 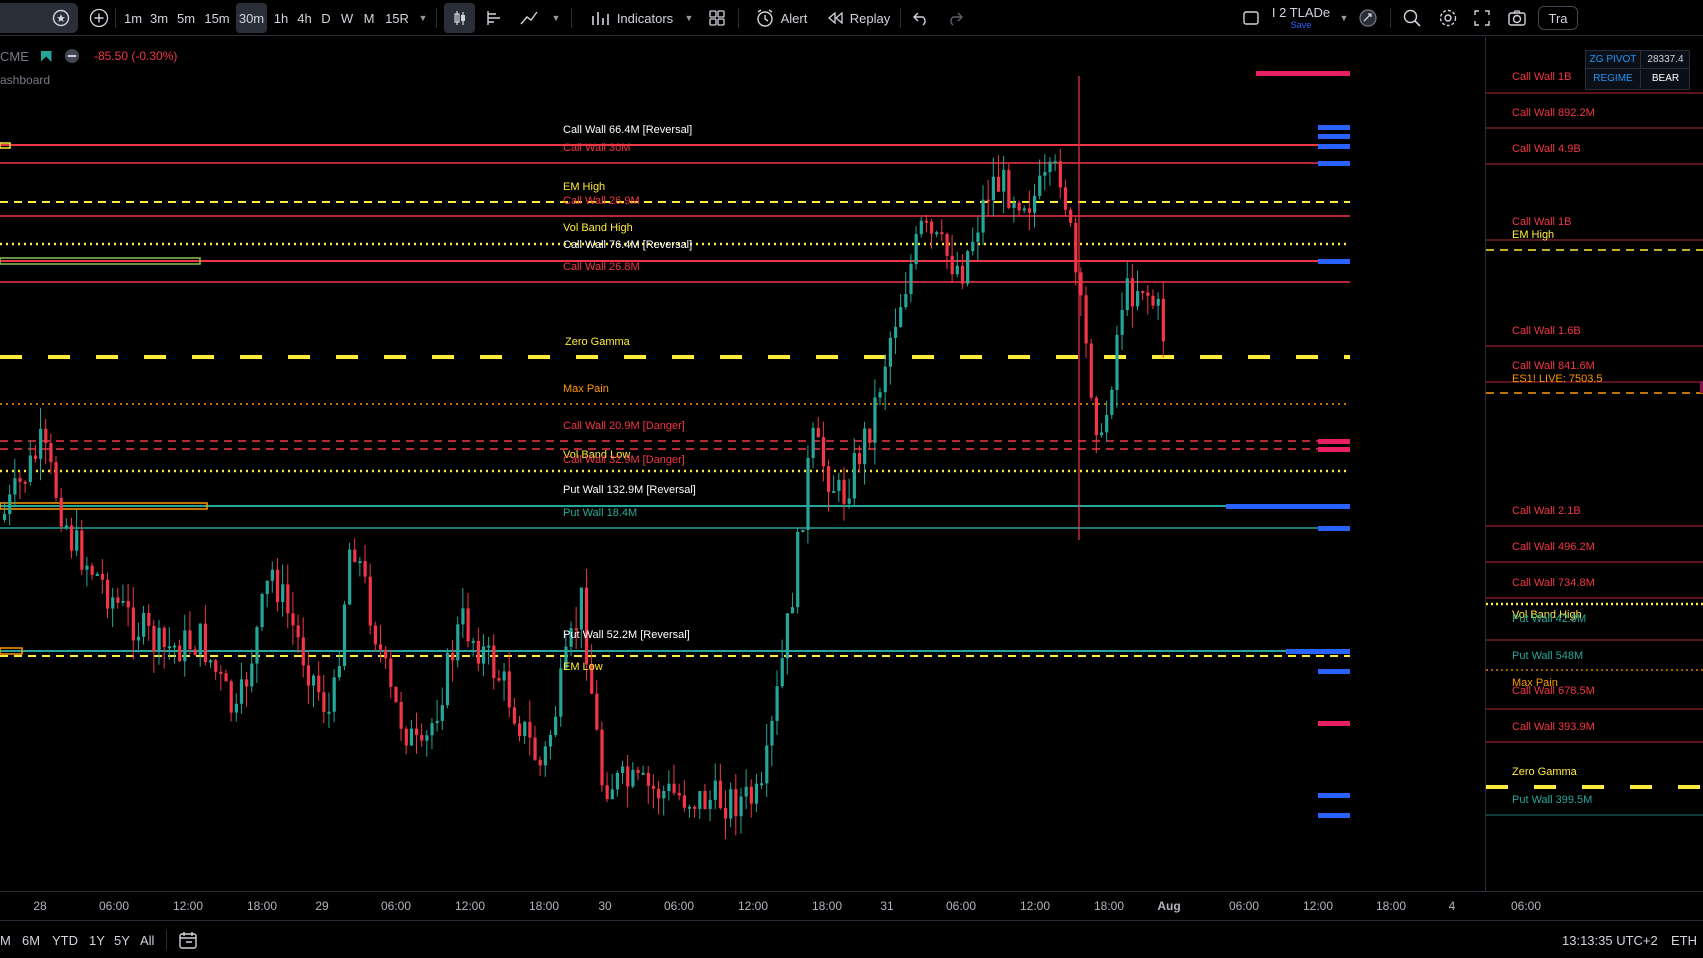 I want to click on templates-button, so click(x=717, y=18).